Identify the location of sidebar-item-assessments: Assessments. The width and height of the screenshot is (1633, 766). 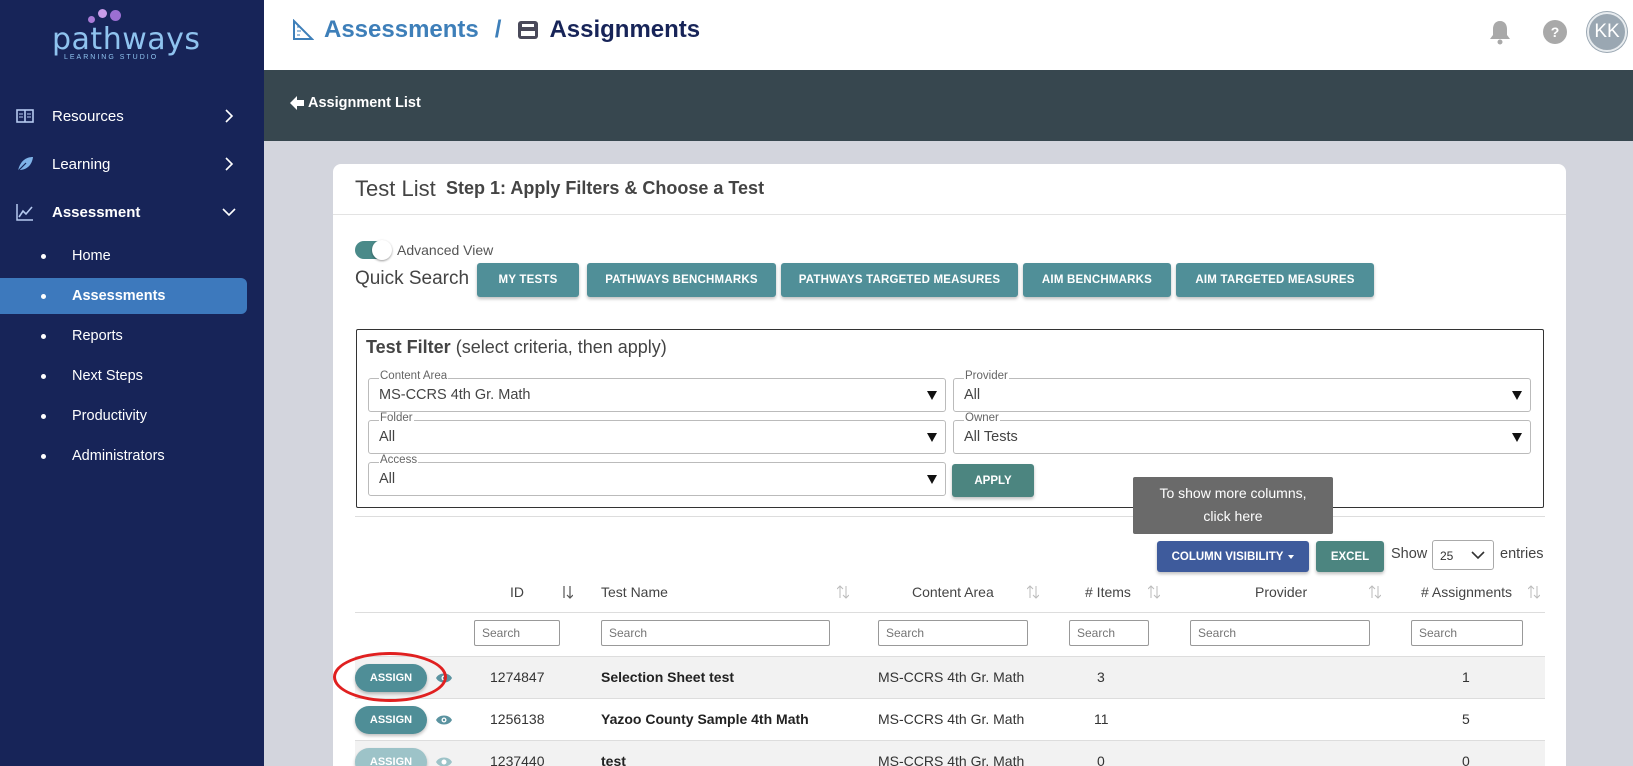
(123, 296).